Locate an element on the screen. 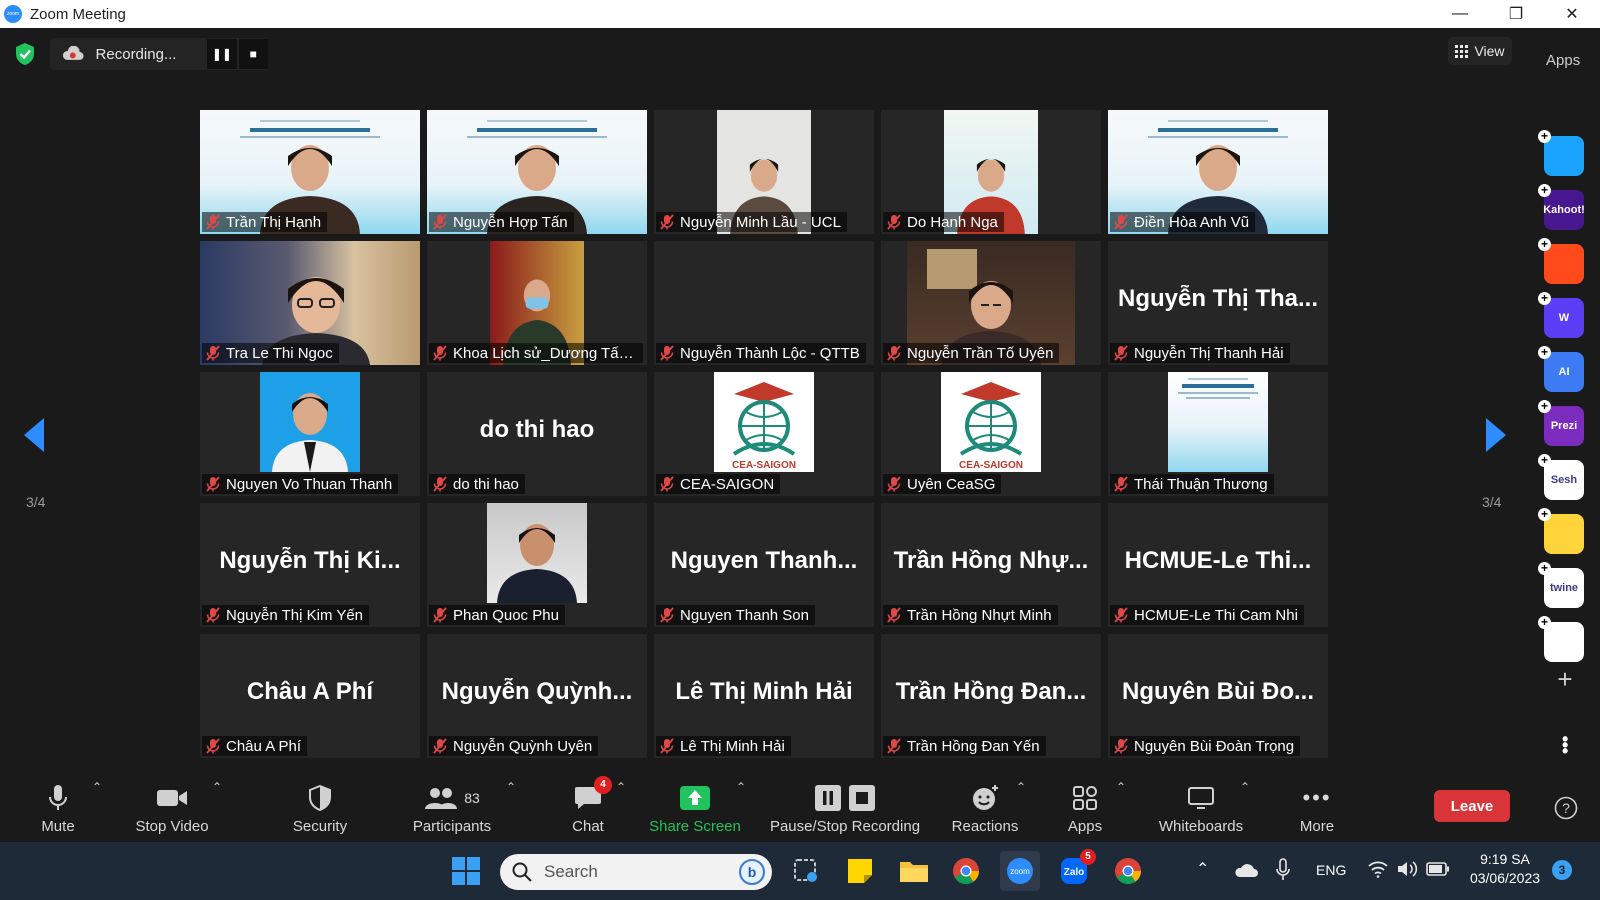  participant-tile: Trần Hồng Đan... Trần Hồng Đan Yến is located at coordinates (991, 696).